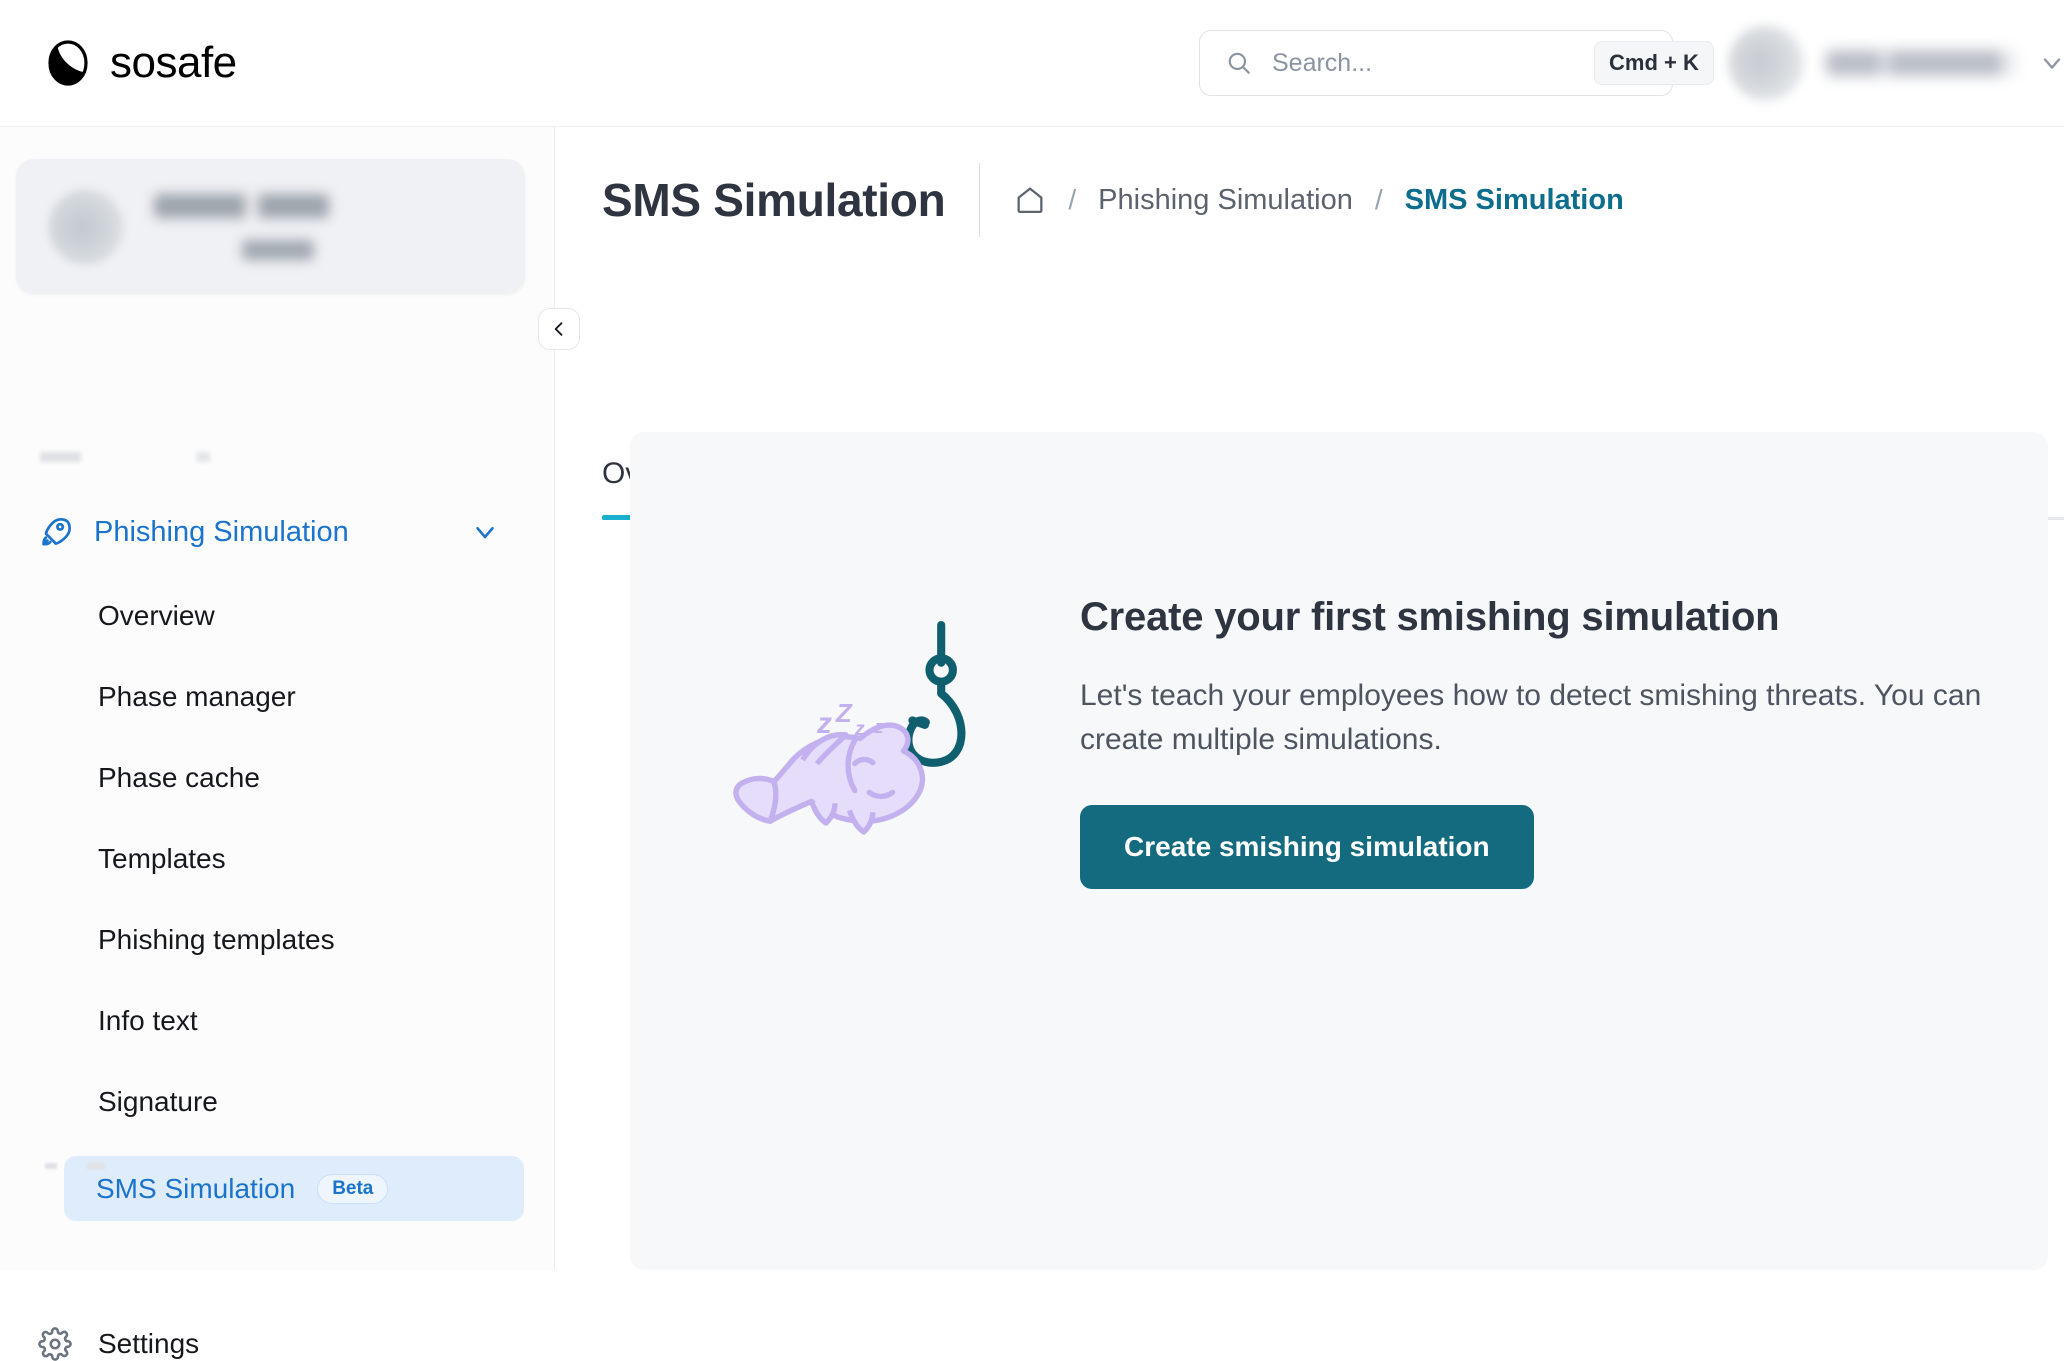  What do you see at coordinates (196, 1188) in the screenshot?
I see `sidebar-item-label: SMS Simulation` at bounding box center [196, 1188].